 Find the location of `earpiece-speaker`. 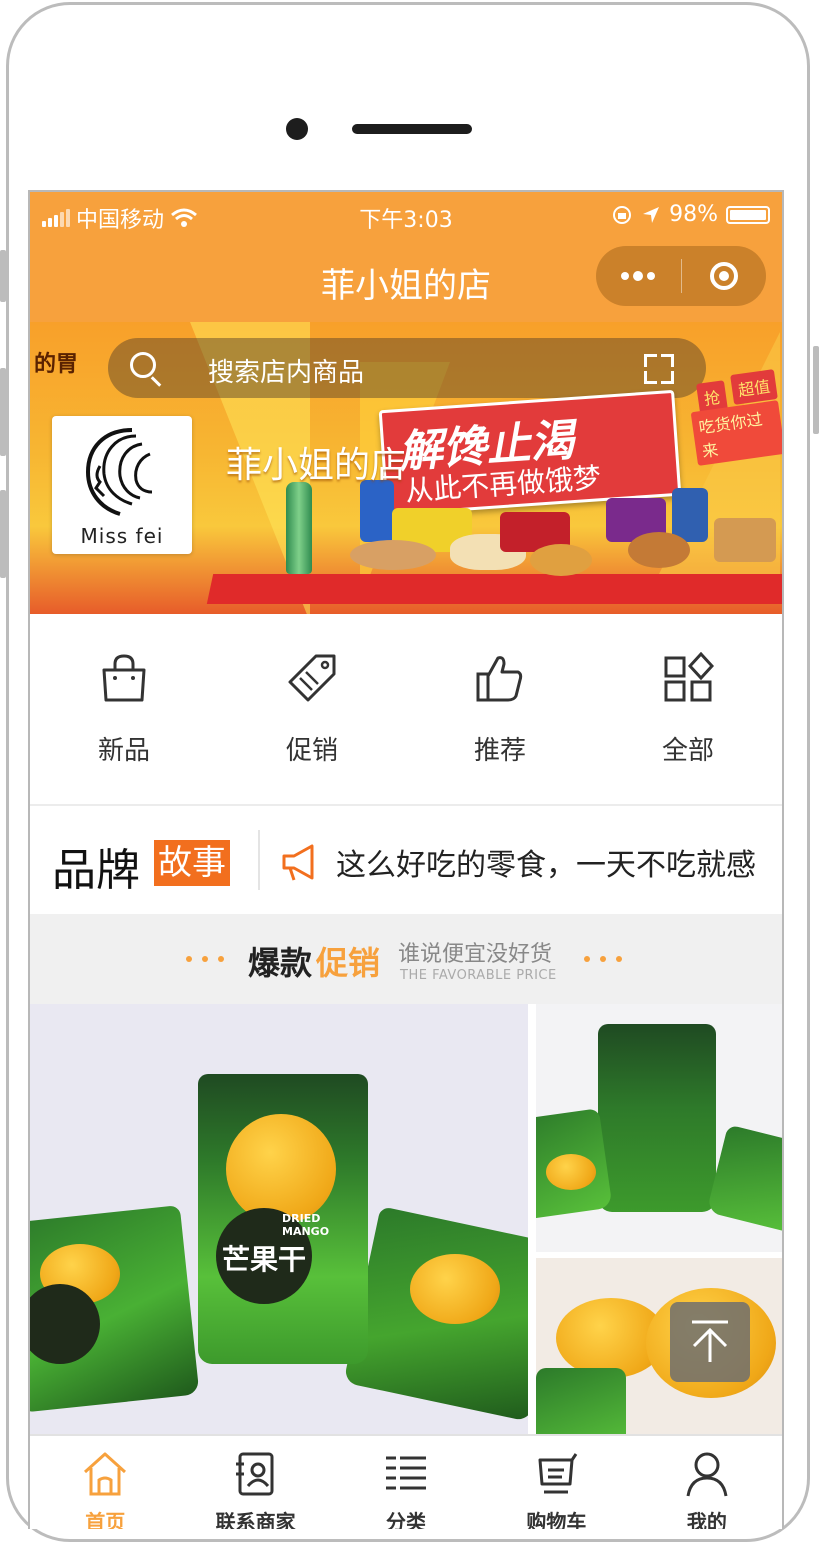

earpiece-speaker is located at coordinates (412, 129).